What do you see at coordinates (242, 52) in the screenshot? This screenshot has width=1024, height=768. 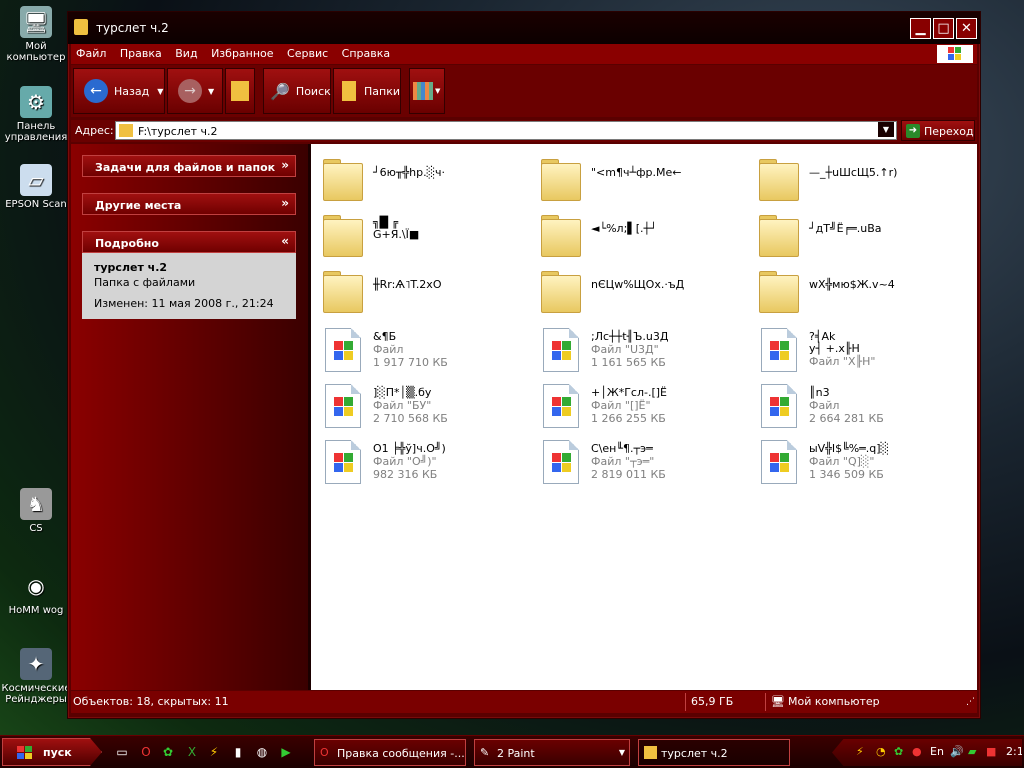 I see `menu-favorites: Избранное` at bounding box center [242, 52].